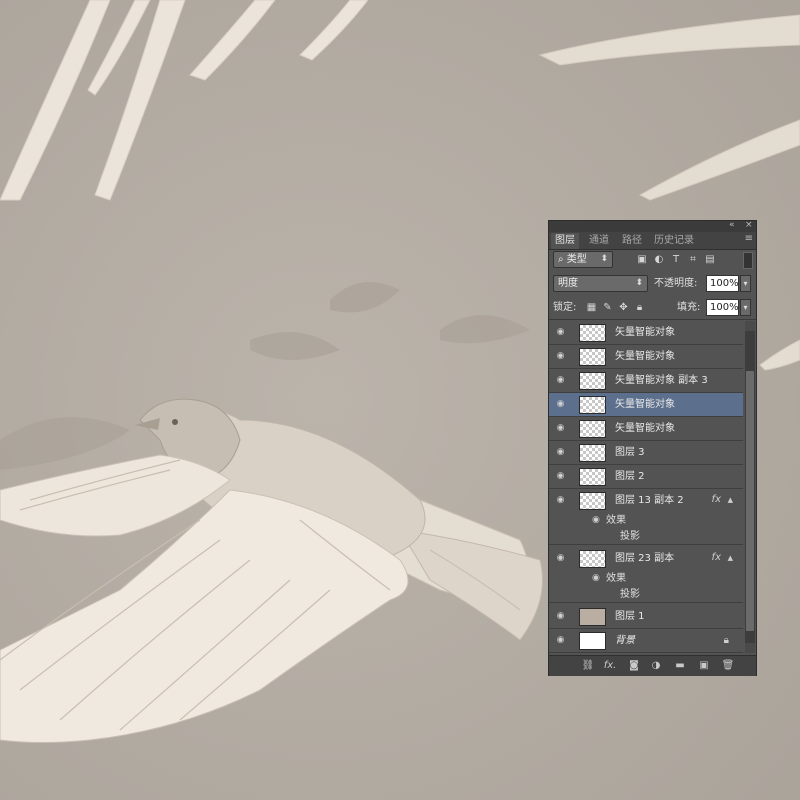  Describe the element at coordinates (630, 452) in the screenshot. I see `layer-name: 图层 3` at that location.